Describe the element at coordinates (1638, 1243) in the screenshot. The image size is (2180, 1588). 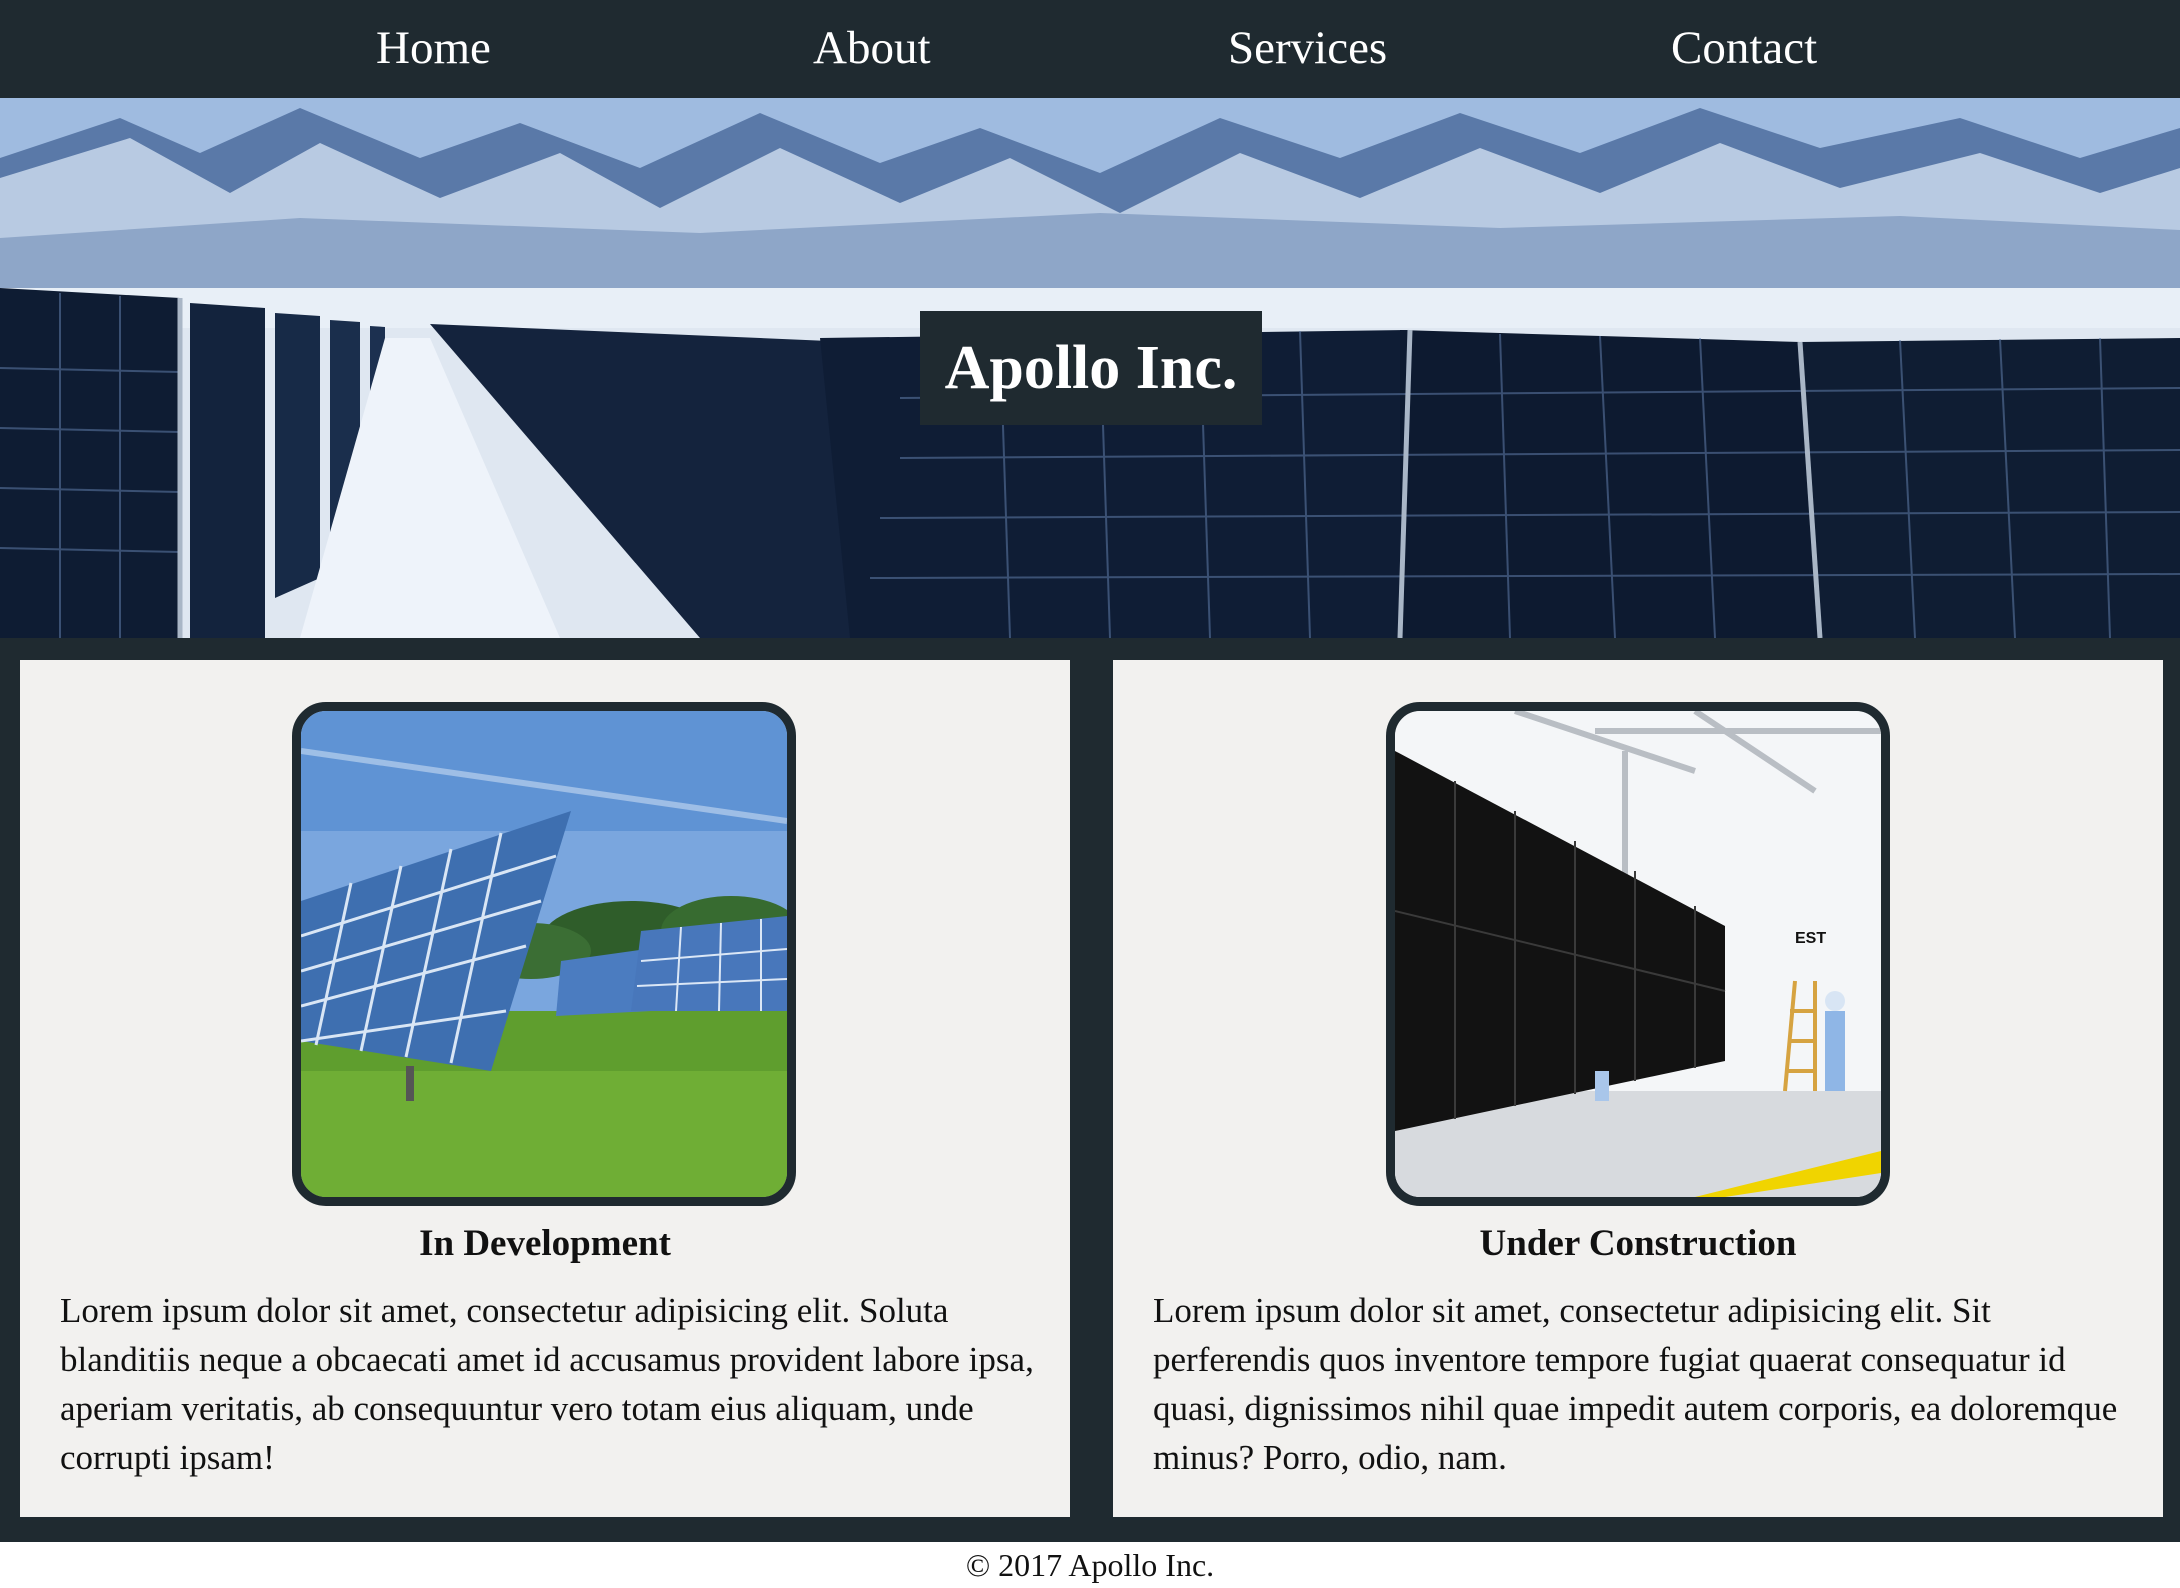
I see `card-title-under-construction: Under Construction` at that location.